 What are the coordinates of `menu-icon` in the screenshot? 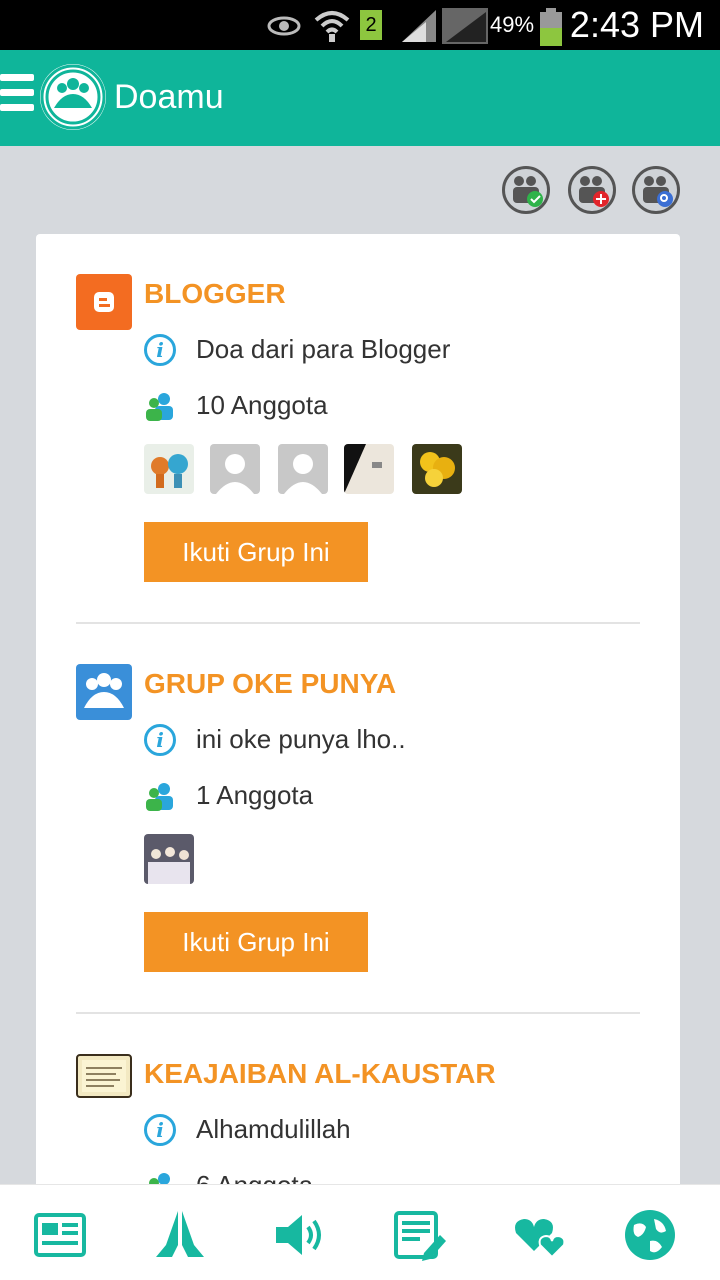 It's located at (18, 97).